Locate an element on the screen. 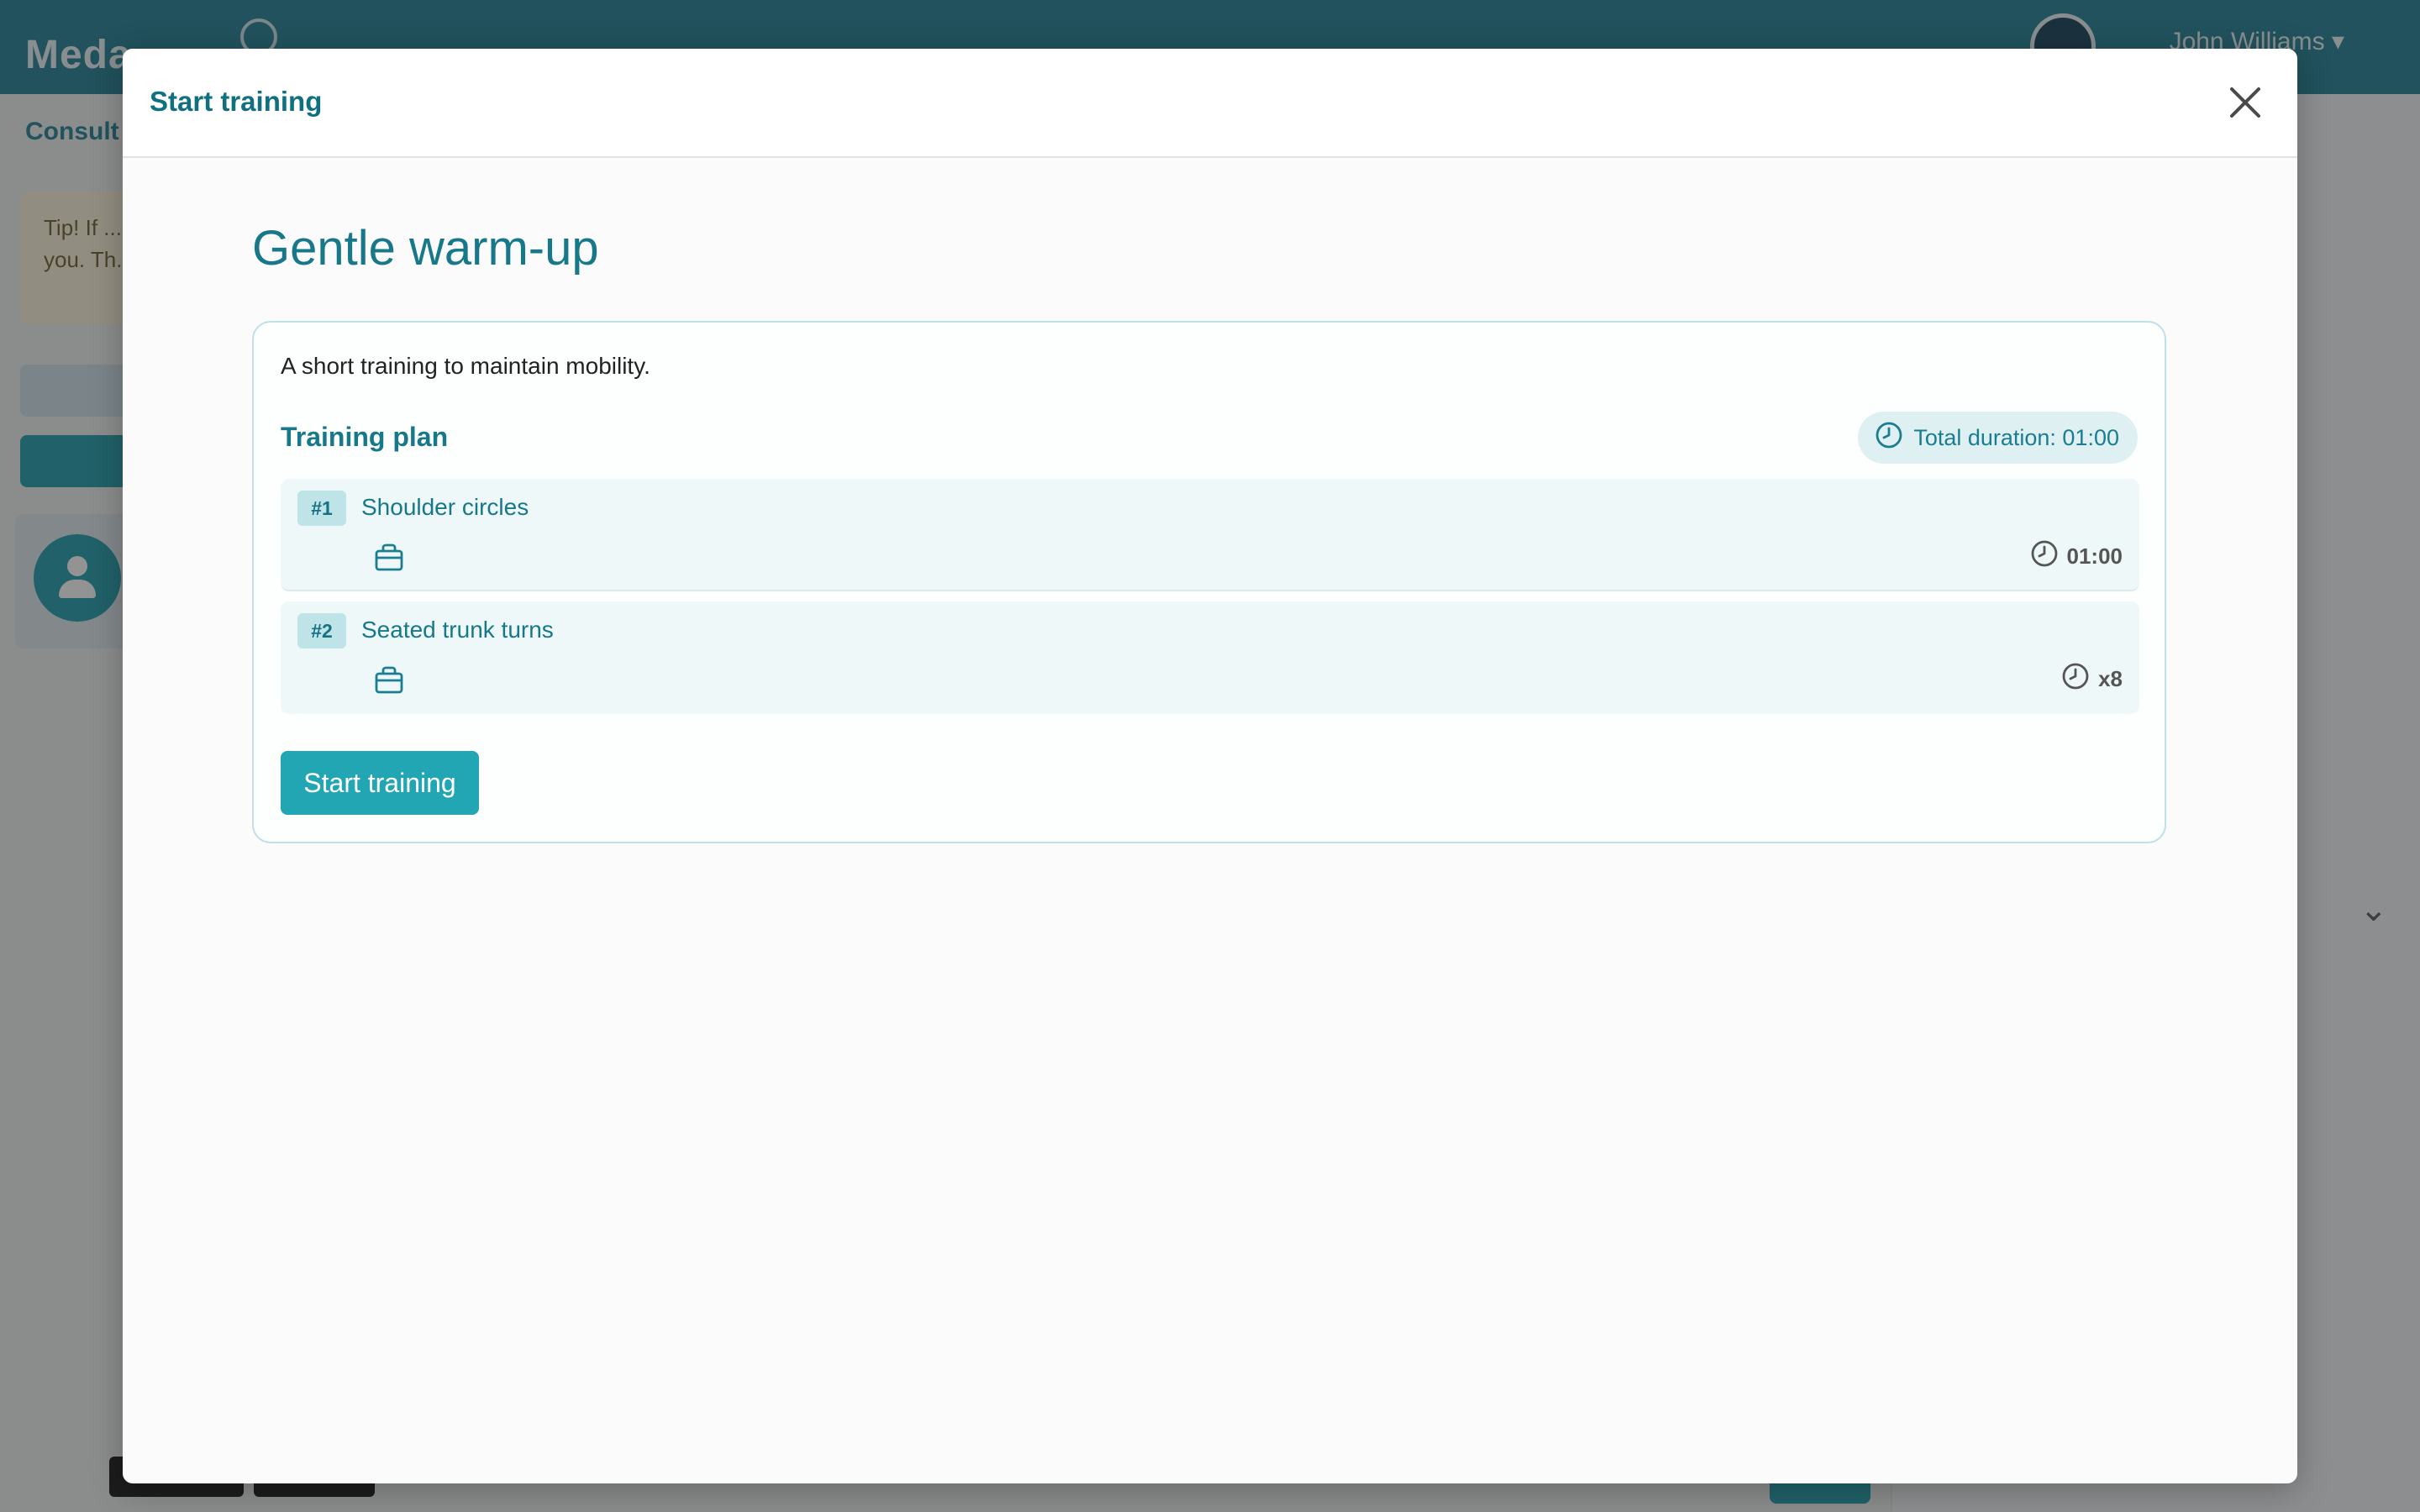  training-title: Gentle warm-up is located at coordinates (426, 248).